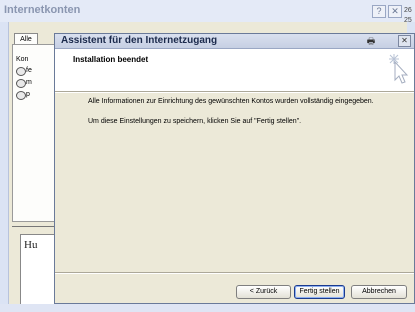 The width and height of the screenshot is (415, 312). I want to click on cancel-button: Abbrechen, so click(379, 292).